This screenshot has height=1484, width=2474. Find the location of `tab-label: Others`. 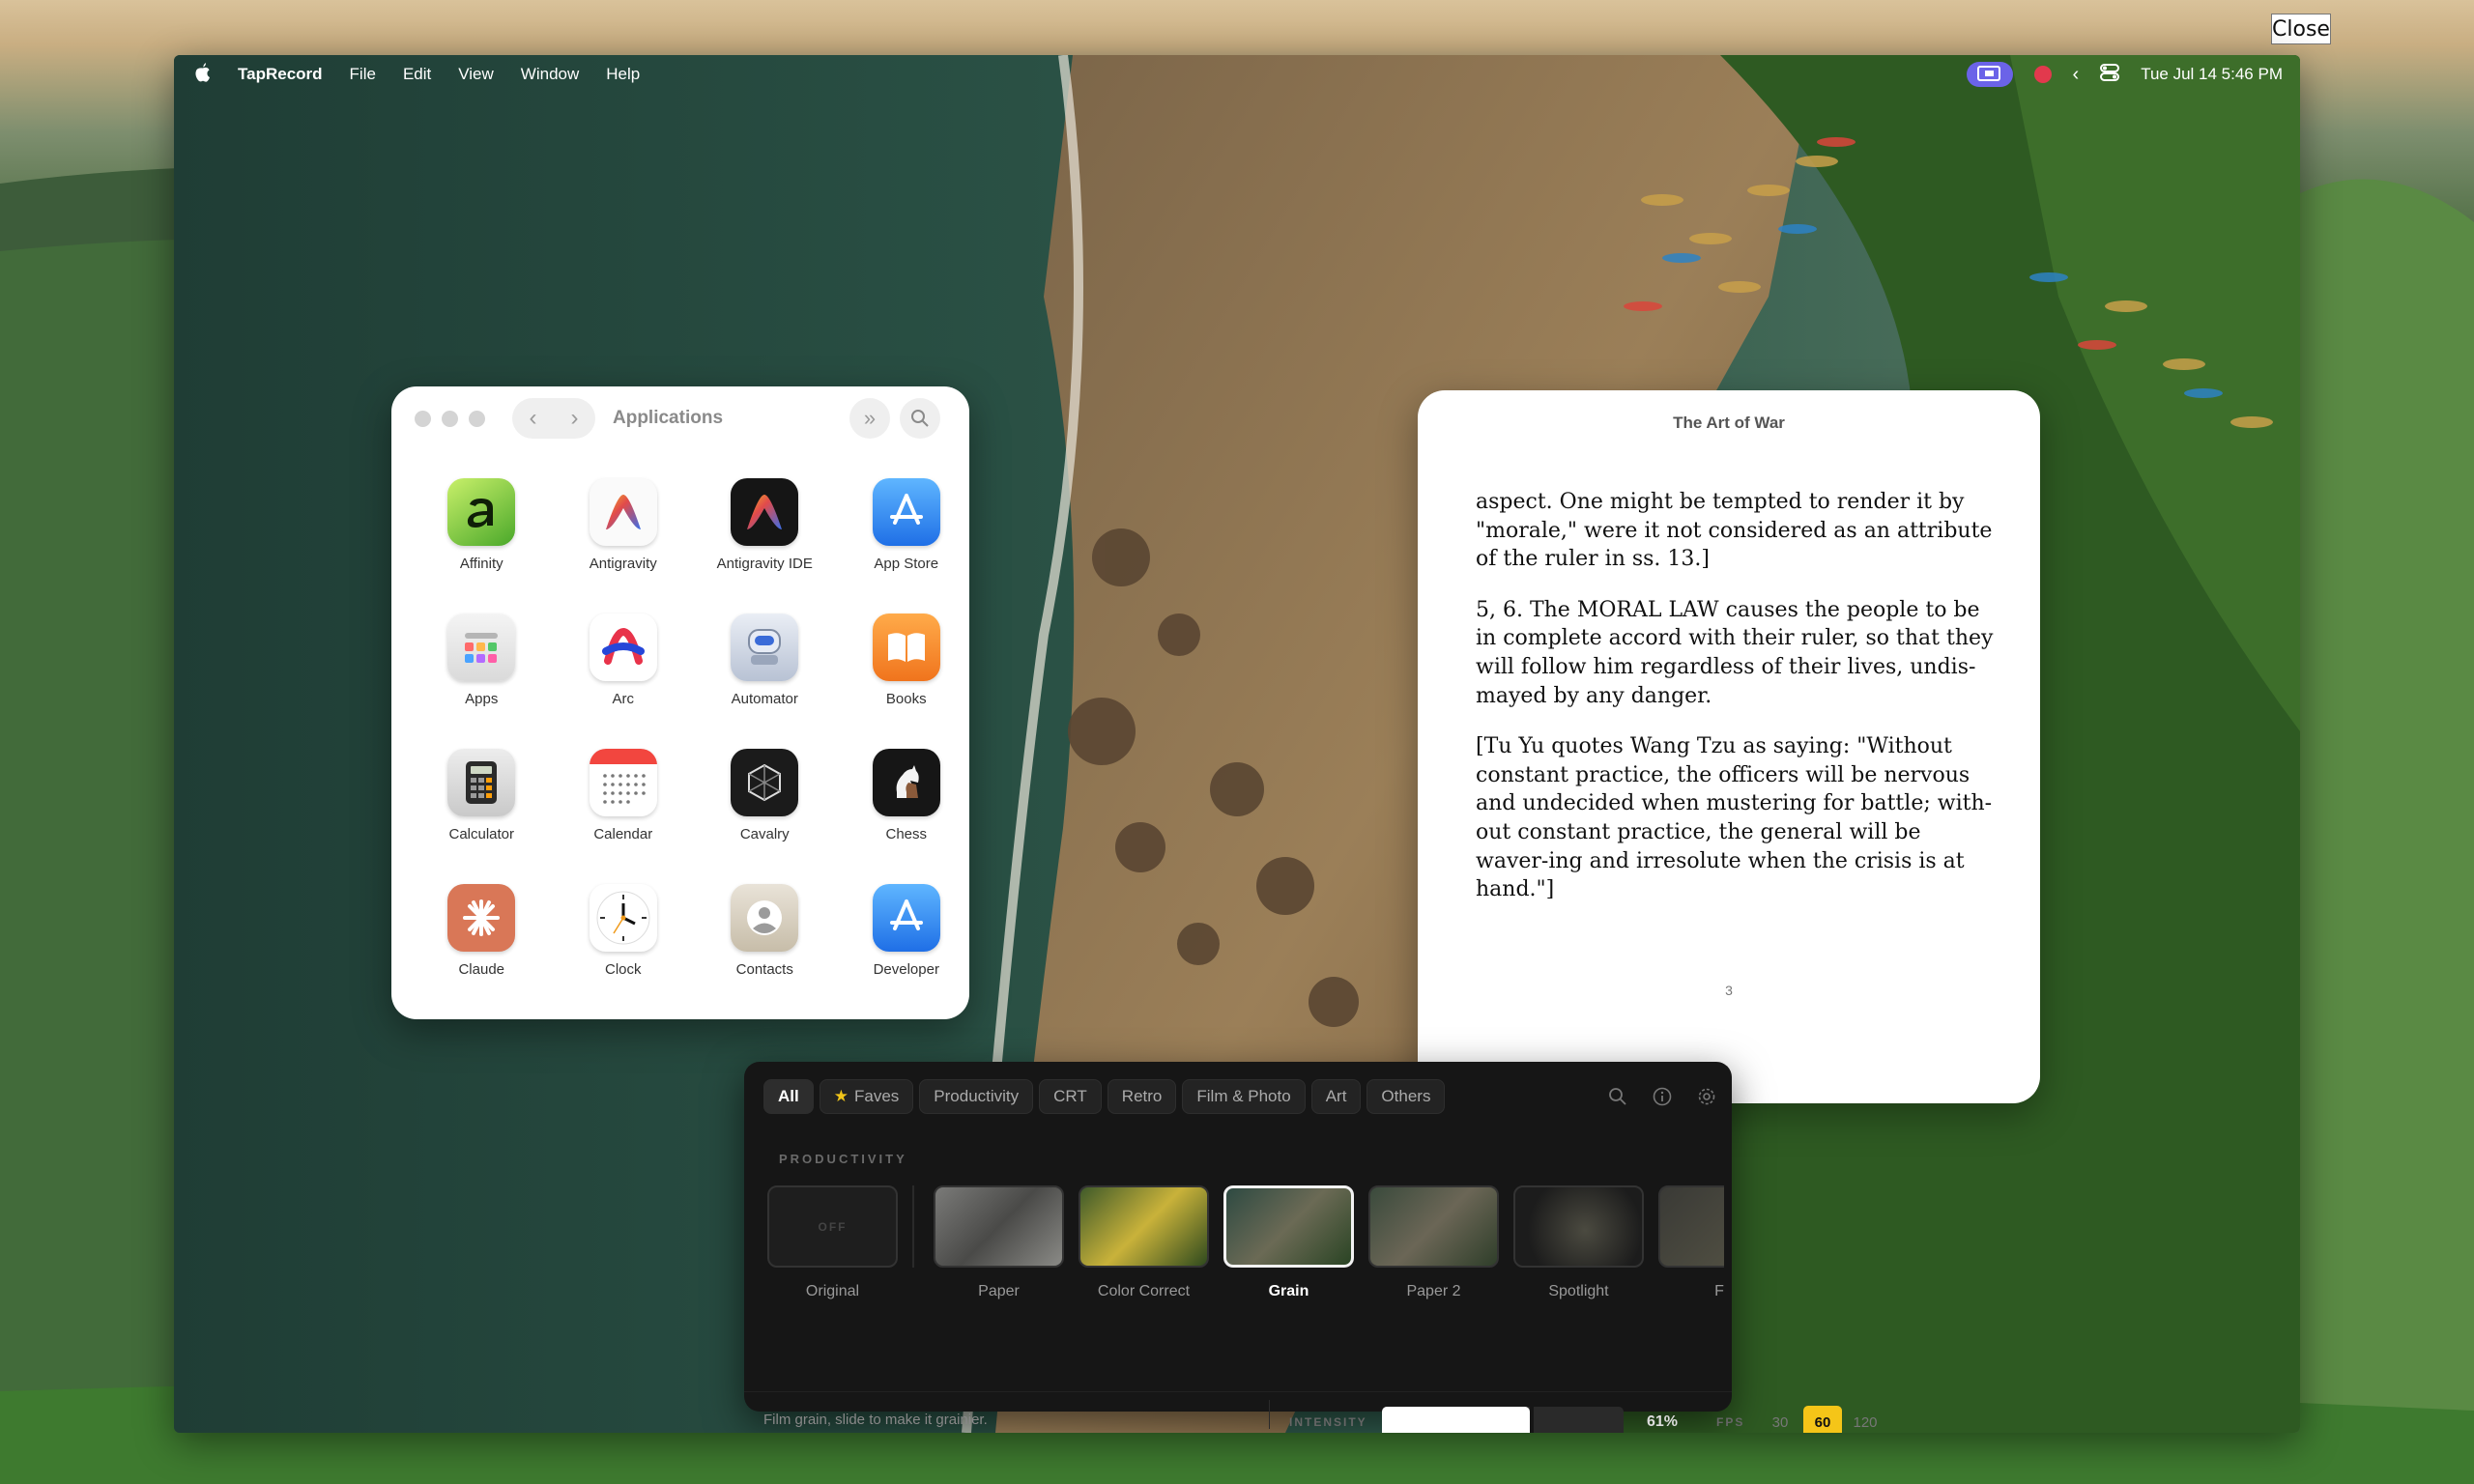

tab-label: Others is located at coordinates (1406, 1096).